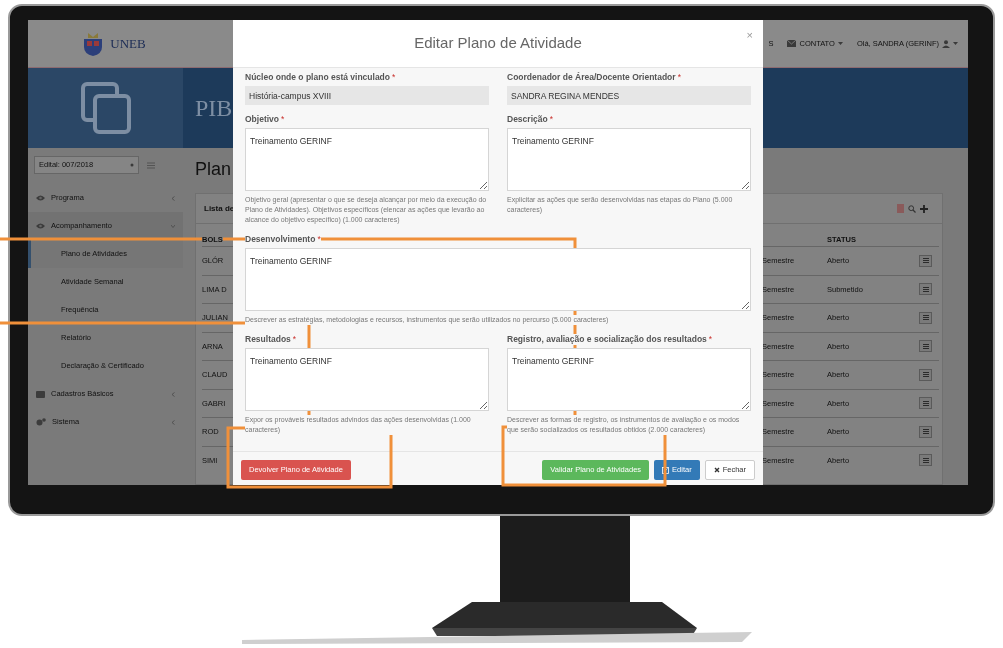 The height and width of the screenshot is (648, 1003). Describe the element at coordinates (666, 470) in the screenshot. I see `edit-icon` at that location.